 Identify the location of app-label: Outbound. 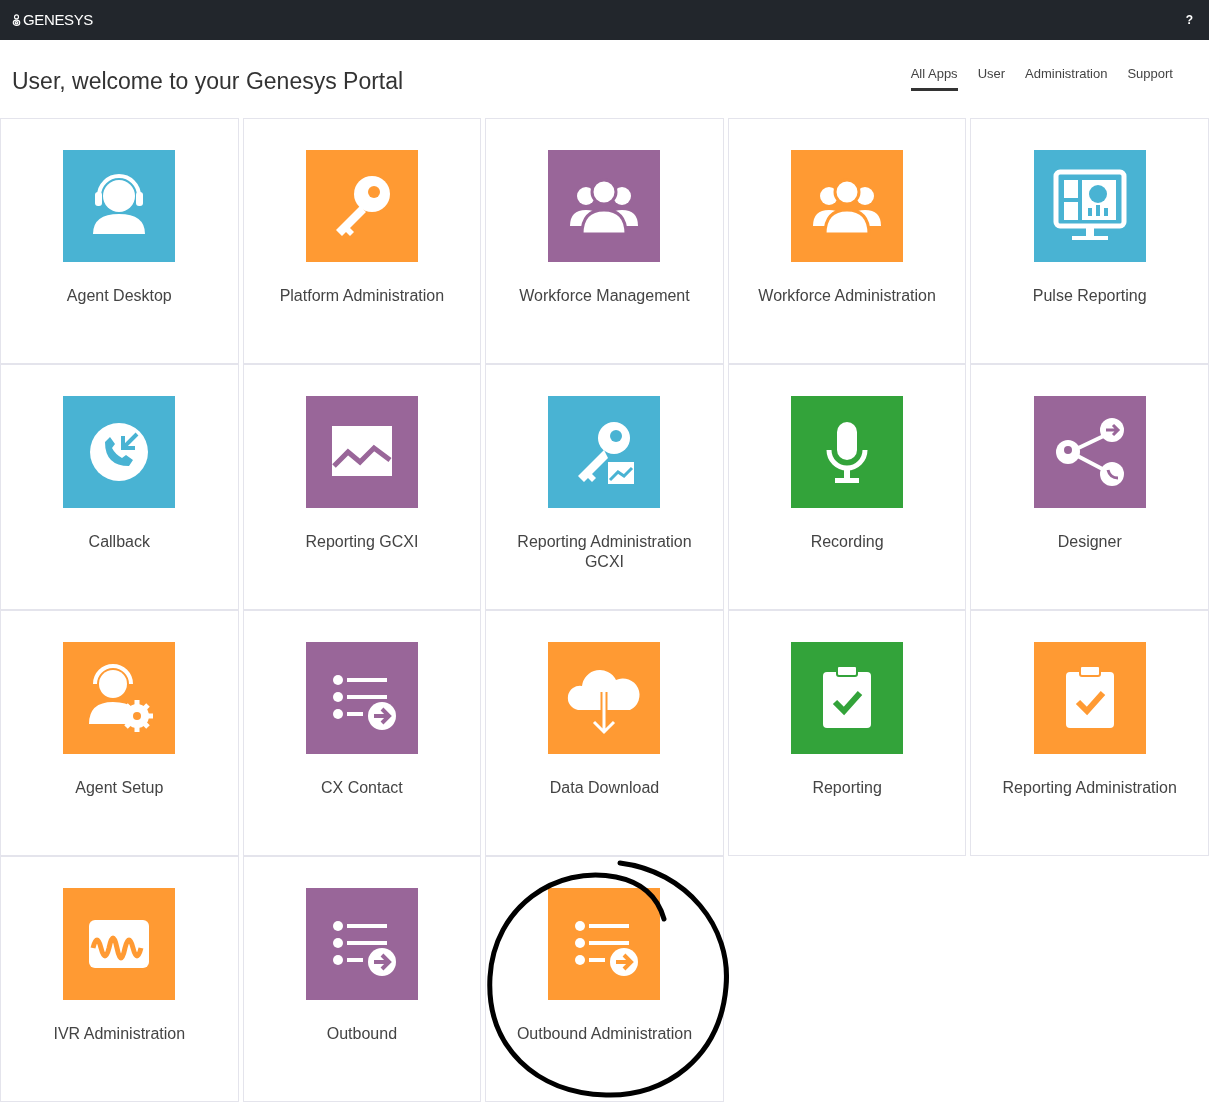
(362, 1034).